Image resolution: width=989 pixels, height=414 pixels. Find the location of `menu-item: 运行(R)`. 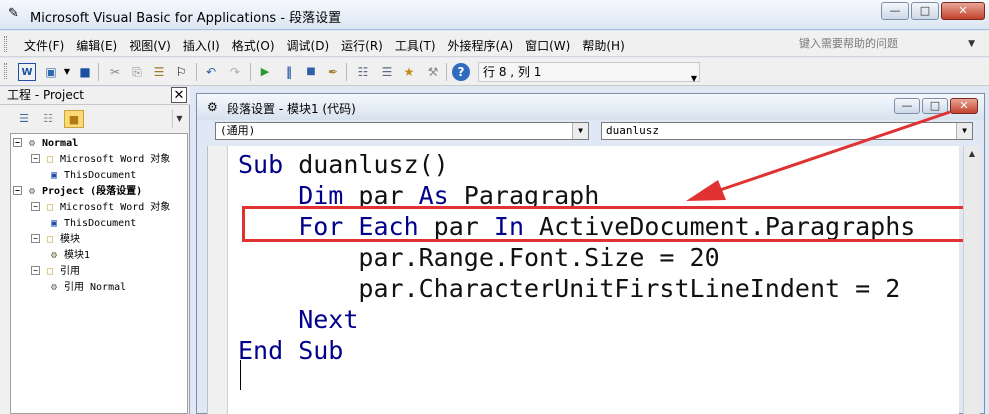

menu-item: 运行(R) is located at coordinates (362, 45).